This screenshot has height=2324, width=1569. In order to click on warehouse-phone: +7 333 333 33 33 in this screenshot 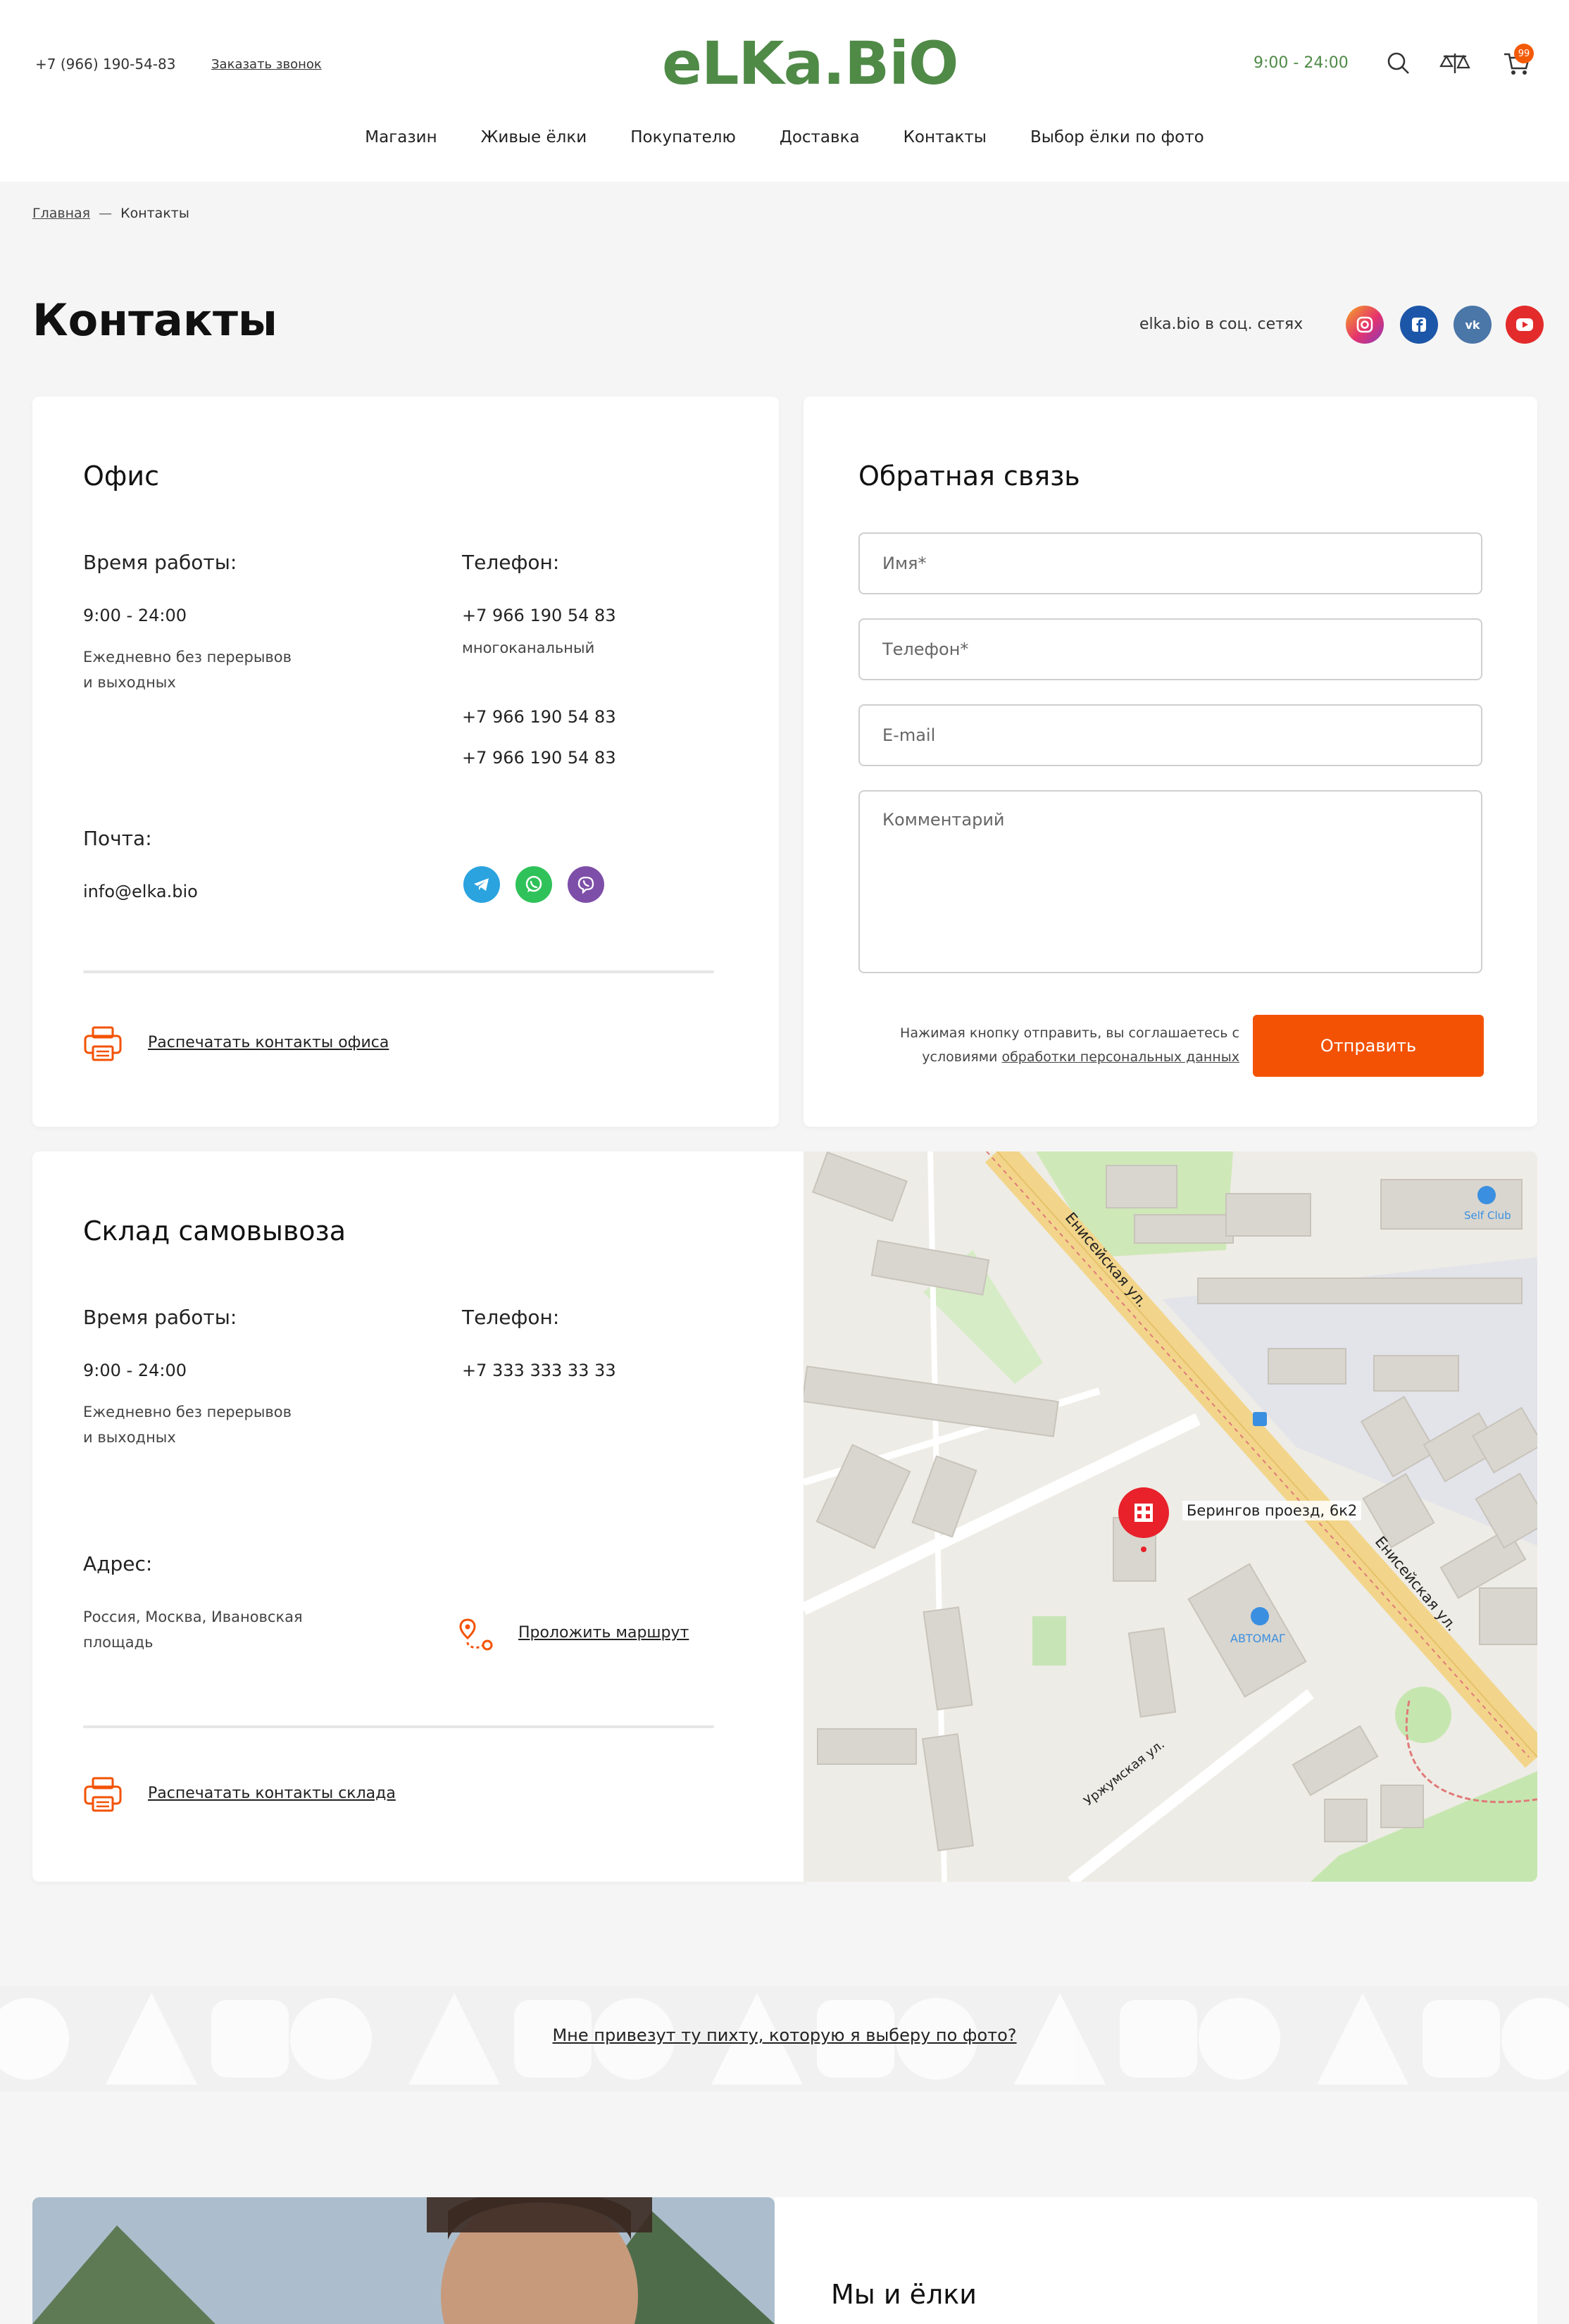, I will do `click(539, 1370)`.